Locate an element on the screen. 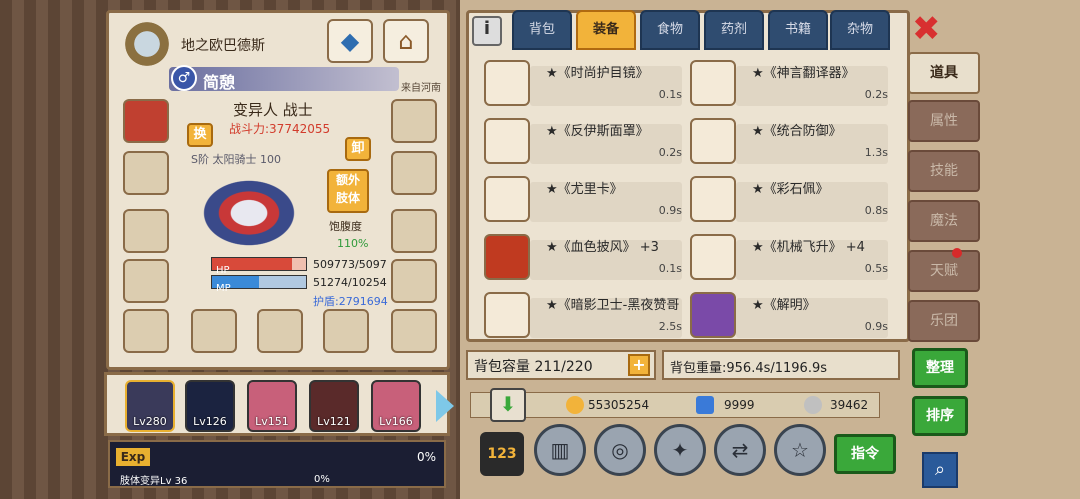 The width and height of the screenshot is (1080, 499). mp-bar: MP is located at coordinates (259, 284).